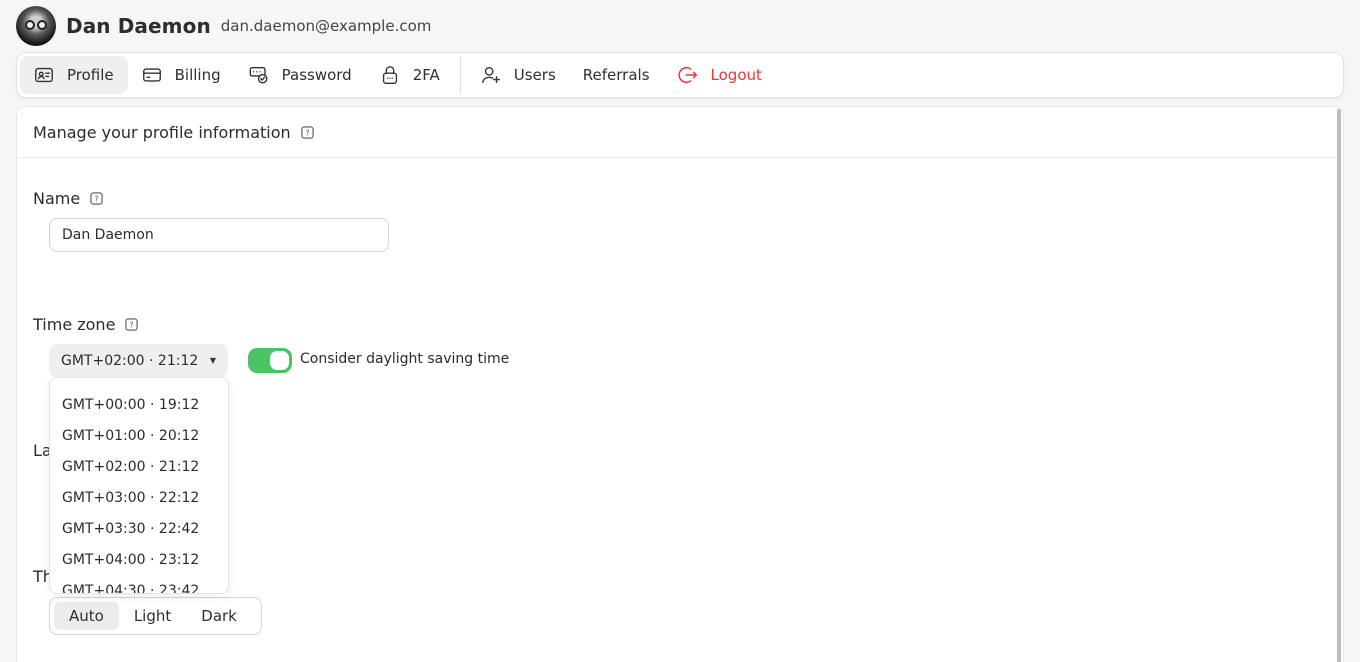 This screenshot has width=1360, height=662. What do you see at coordinates (389, 75) in the screenshot?
I see `lock-icon` at bounding box center [389, 75].